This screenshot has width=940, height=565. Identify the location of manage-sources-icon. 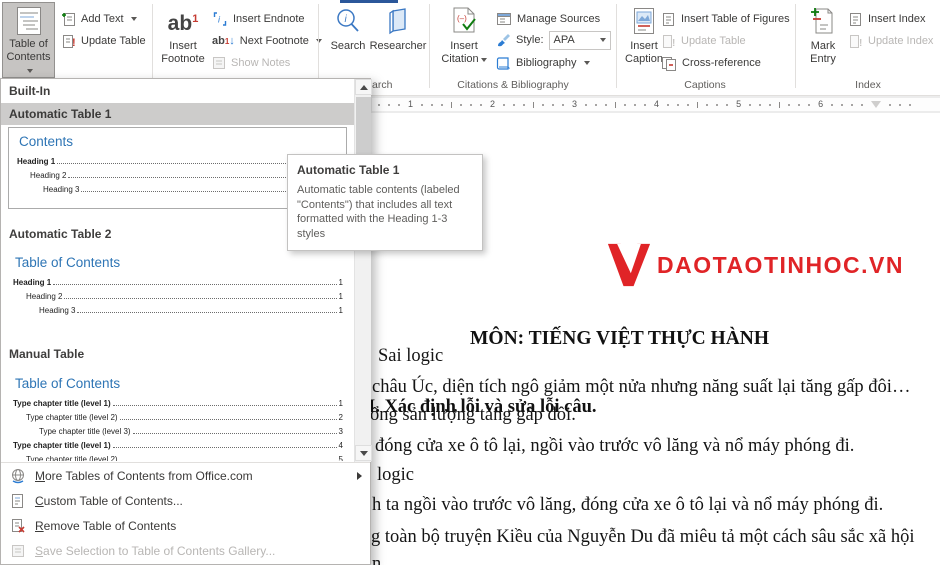
(504, 19).